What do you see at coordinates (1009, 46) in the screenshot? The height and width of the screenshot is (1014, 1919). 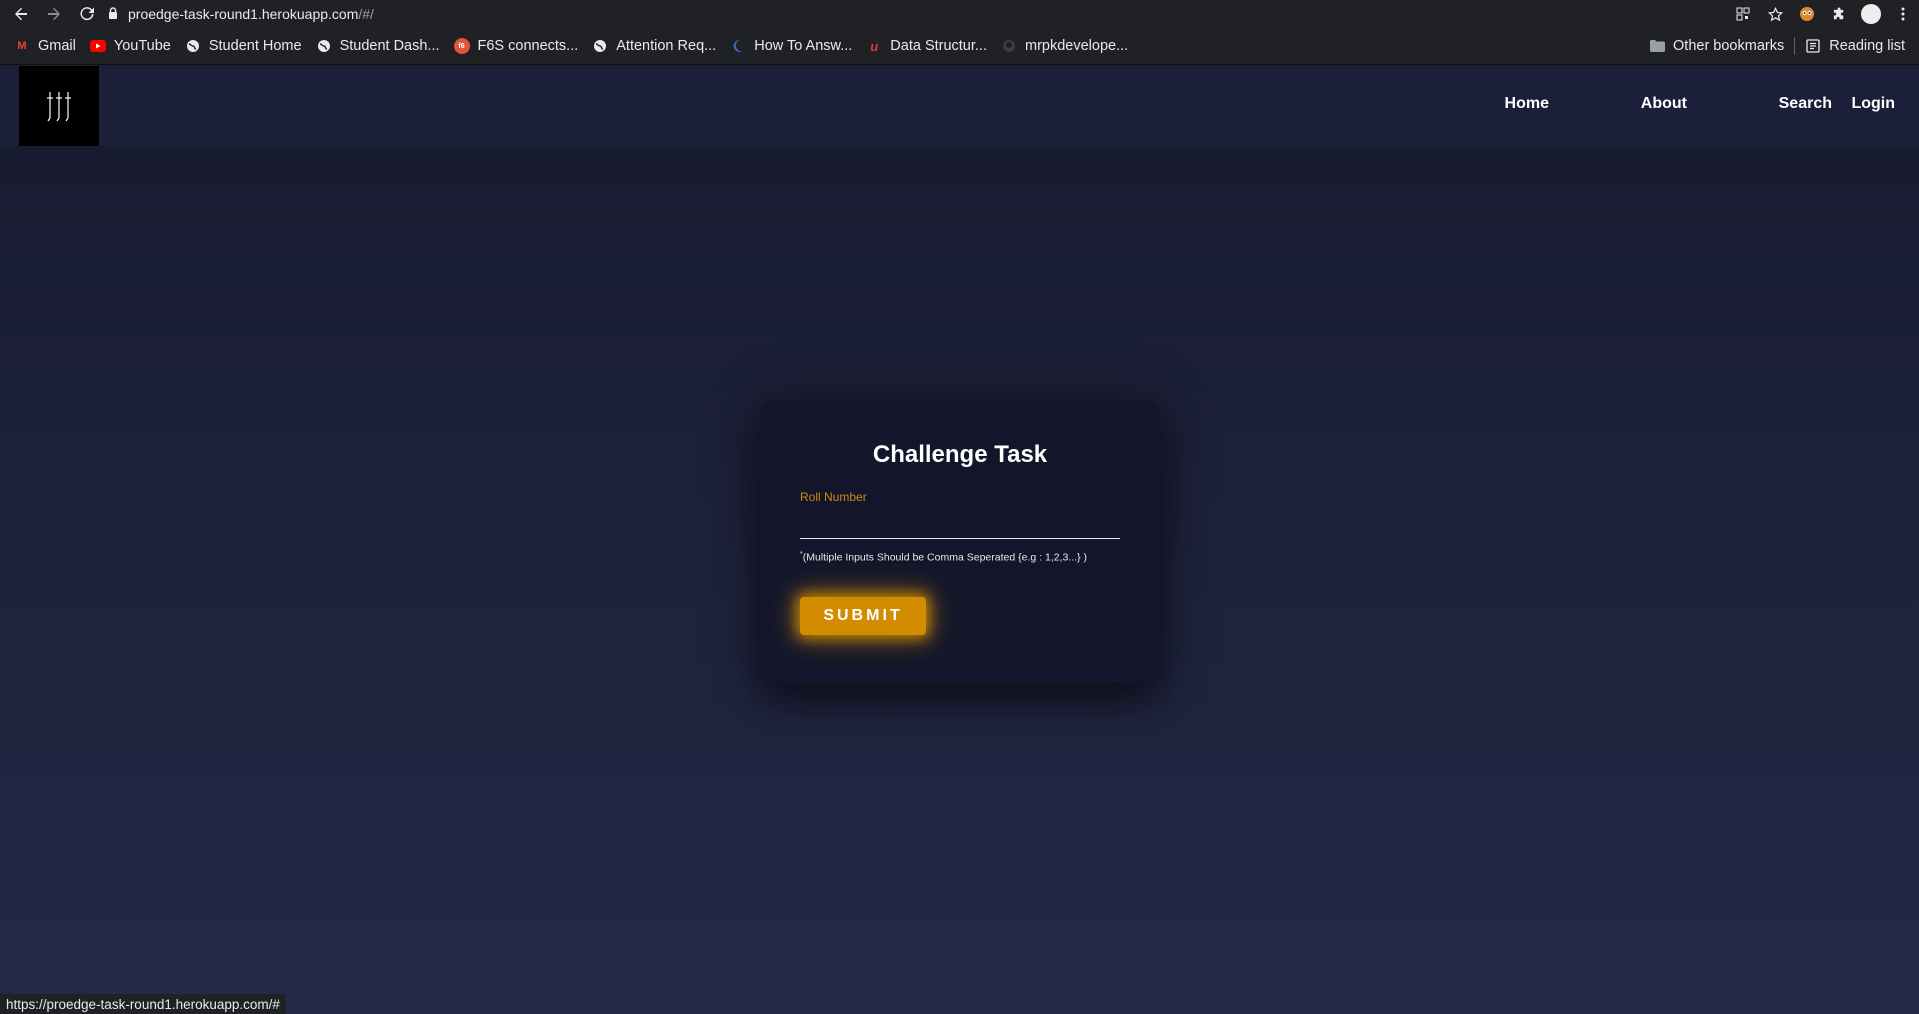 I see `github-icon` at bounding box center [1009, 46].